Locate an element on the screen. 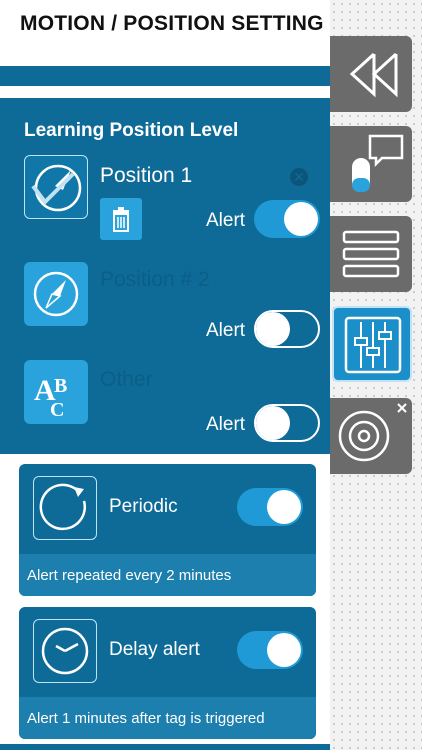  clock-icon is located at coordinates (65, 651).